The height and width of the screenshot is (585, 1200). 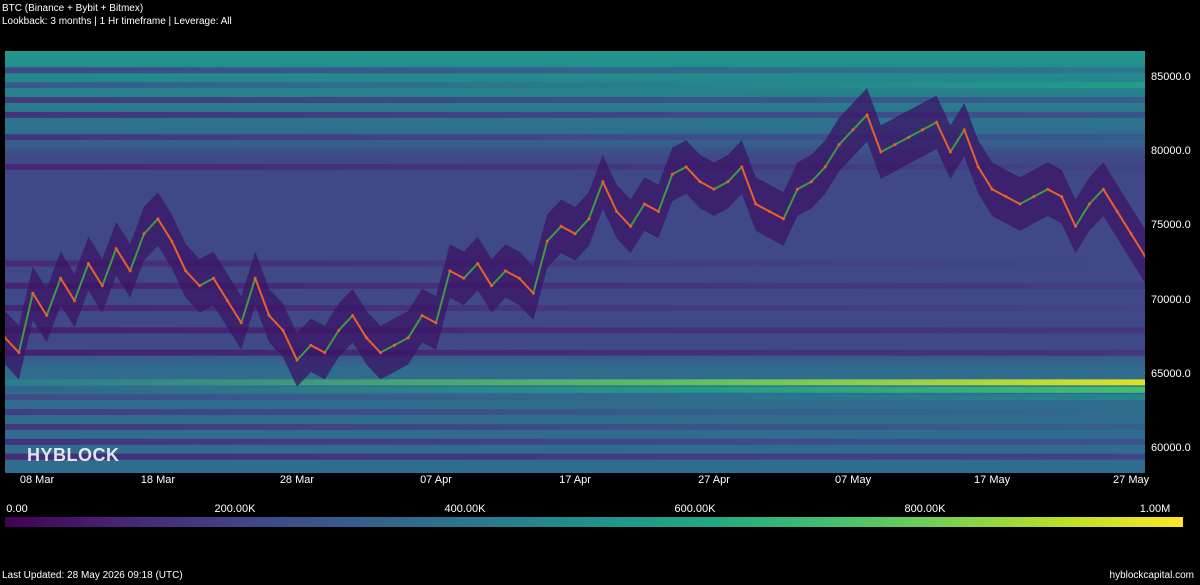 I want to click on colorbar, so click(x=594, y=522).